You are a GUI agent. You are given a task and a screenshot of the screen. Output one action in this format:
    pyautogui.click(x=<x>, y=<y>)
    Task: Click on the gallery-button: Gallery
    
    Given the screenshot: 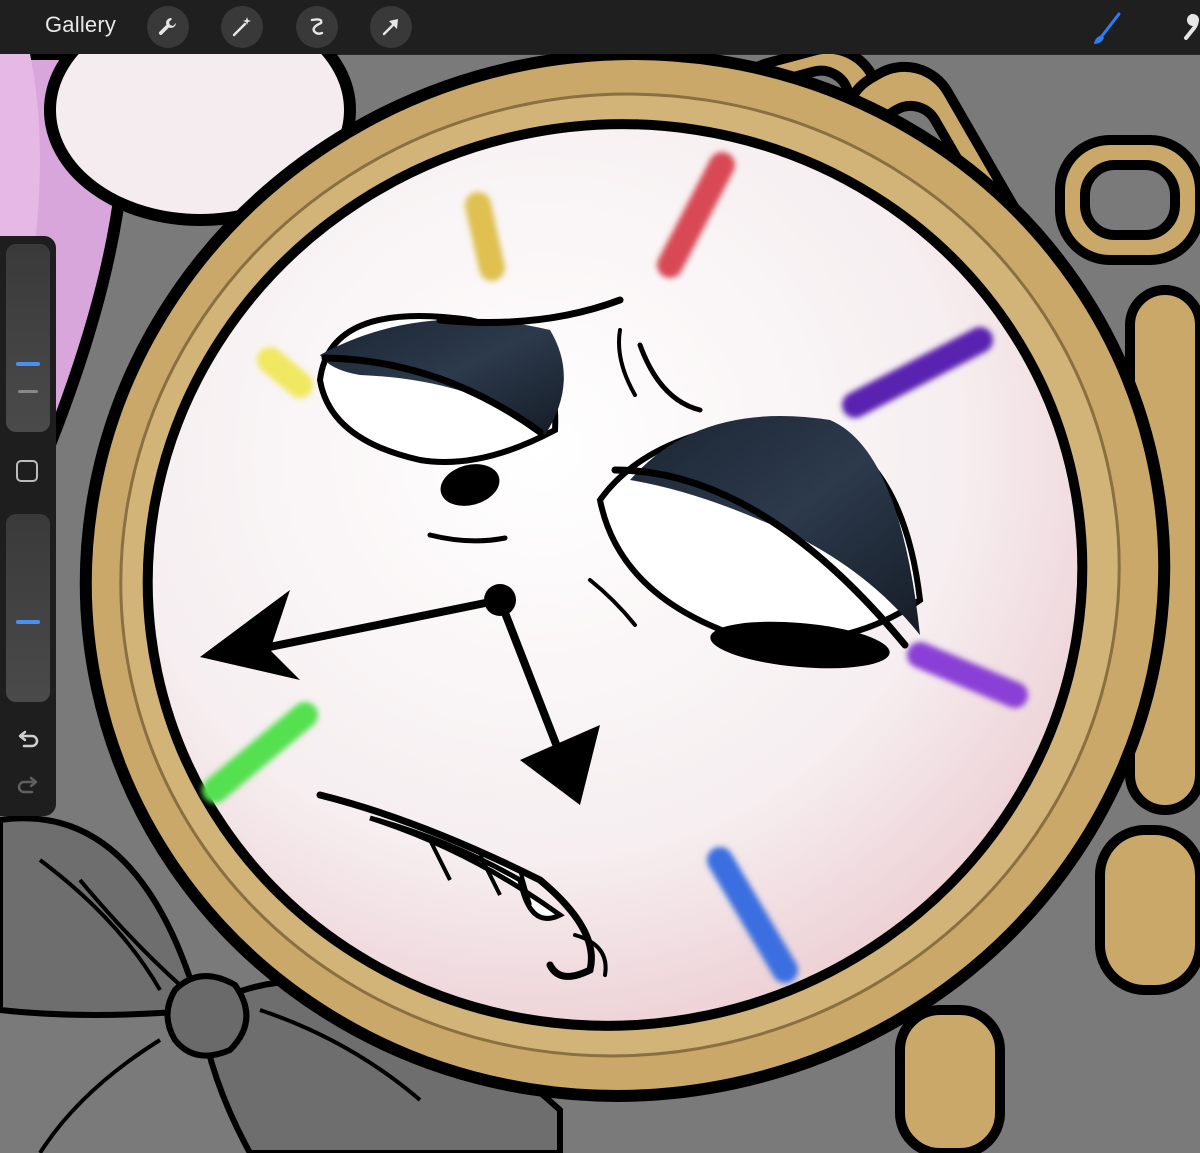 What is the action you would take?
    pyautogui.click(x=80, y=25)
    